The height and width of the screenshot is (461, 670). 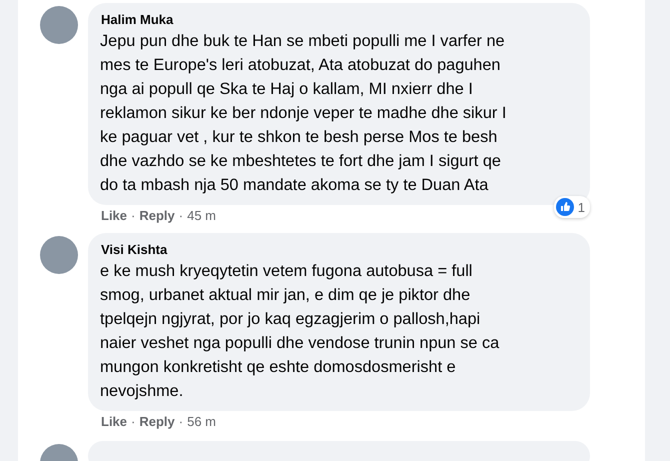 I want to click on reaction-count: 1, so click(x=572, y=207).